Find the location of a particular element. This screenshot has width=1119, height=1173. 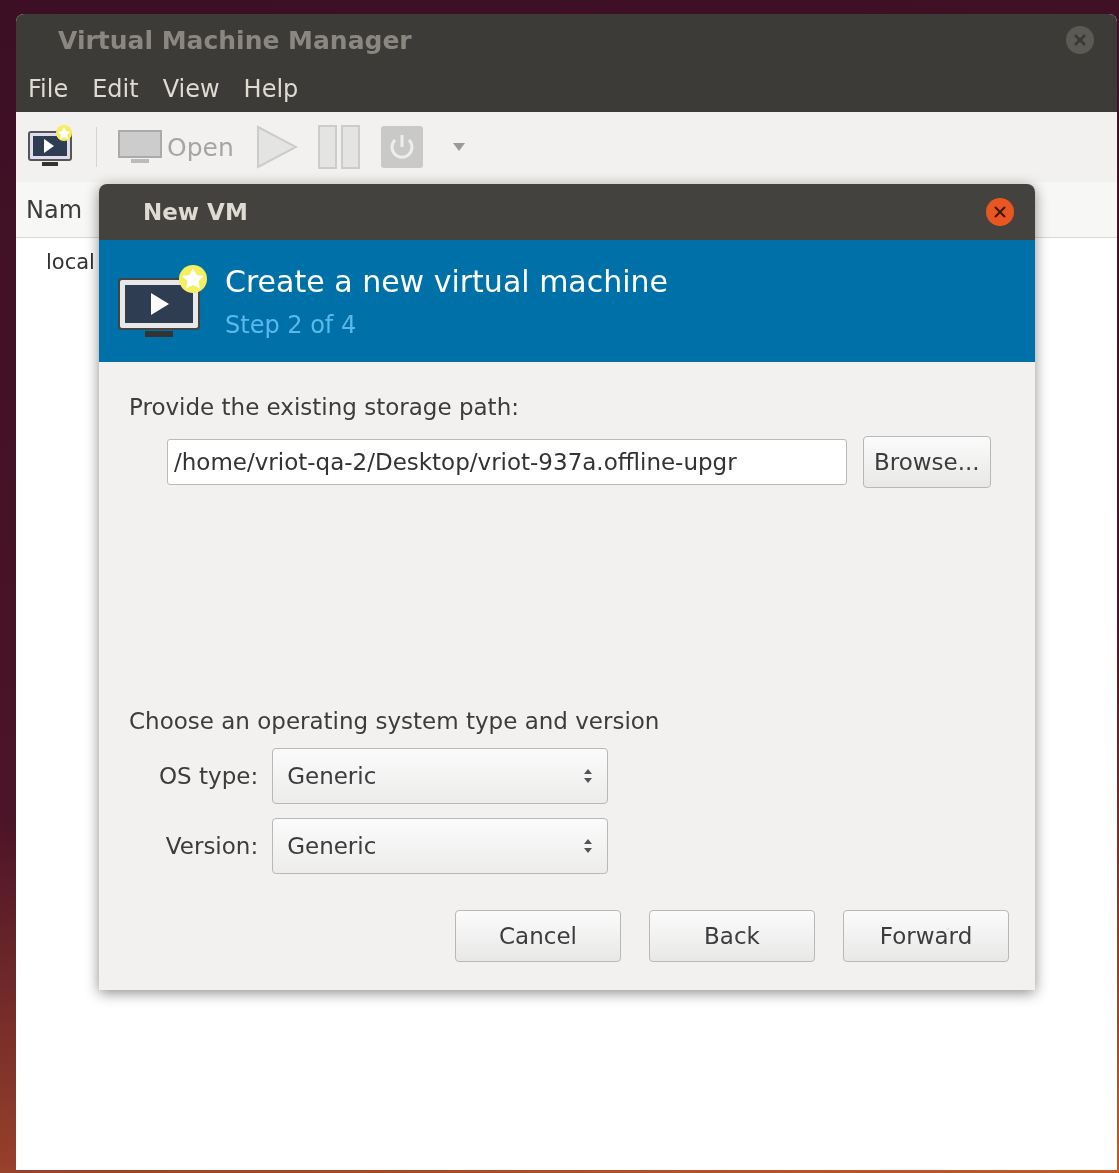

dialog-button: Cancel is located at coordinates (538, 936).